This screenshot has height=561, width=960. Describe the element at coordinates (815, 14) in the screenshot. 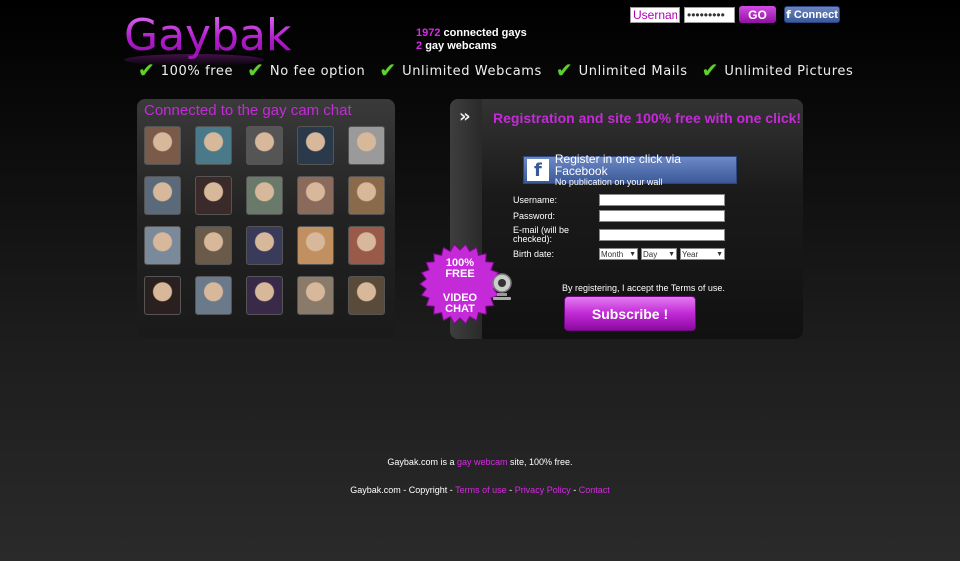

I see `facebook-connect-label: Connect` at that location.